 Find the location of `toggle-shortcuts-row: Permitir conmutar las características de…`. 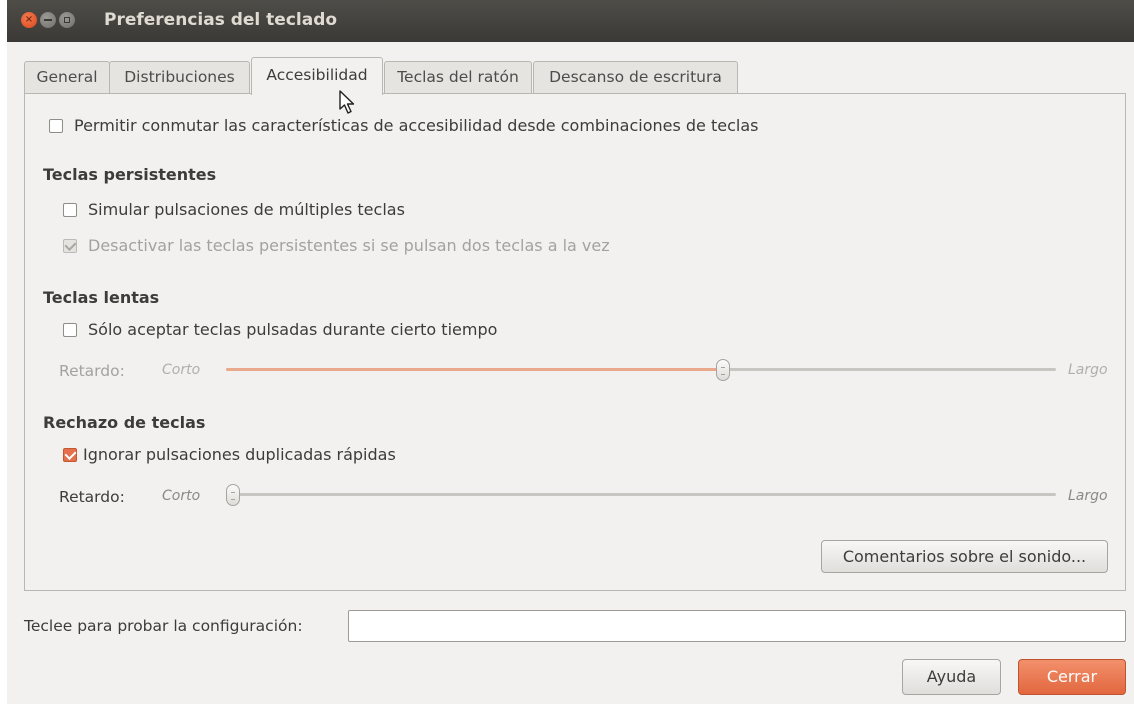

toggle-shortcuts-row: Permitir conmutar las características de… is located at coordinates (403, 125).